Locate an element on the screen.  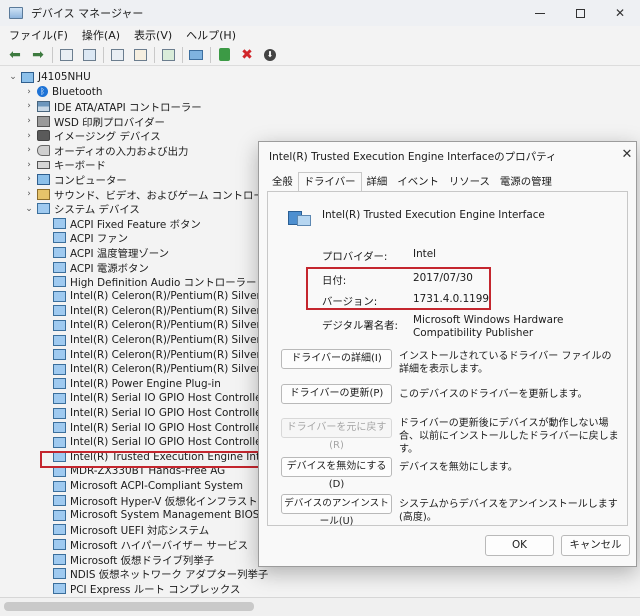
cancel-button: キャンセル is located at coordinates (595, 545).